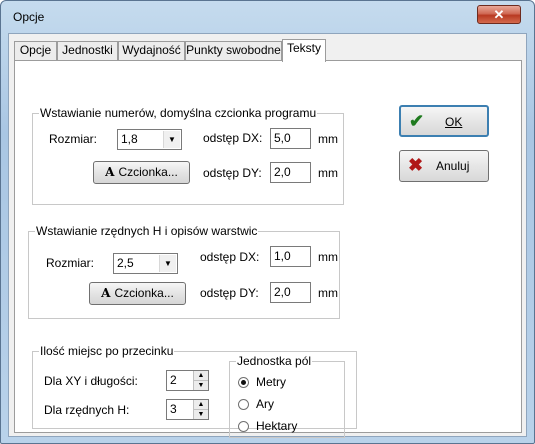  Describe the element at coordinates (233, 138) in the screenshot. I see `numbers-dx-label: odstęp DX:` at that location.